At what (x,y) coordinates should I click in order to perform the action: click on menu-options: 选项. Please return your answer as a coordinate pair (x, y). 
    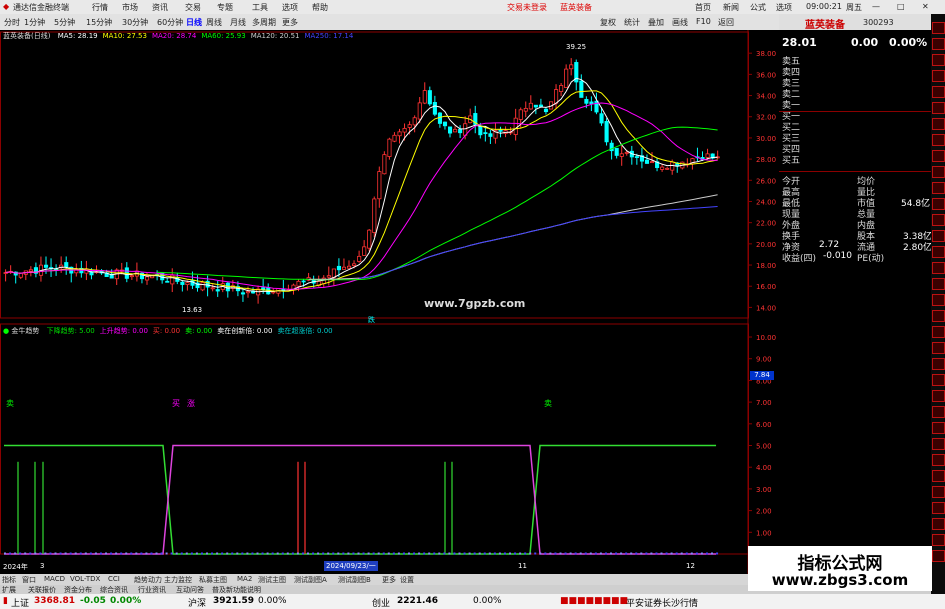
    Looking at the image, I should click on (290, 7).